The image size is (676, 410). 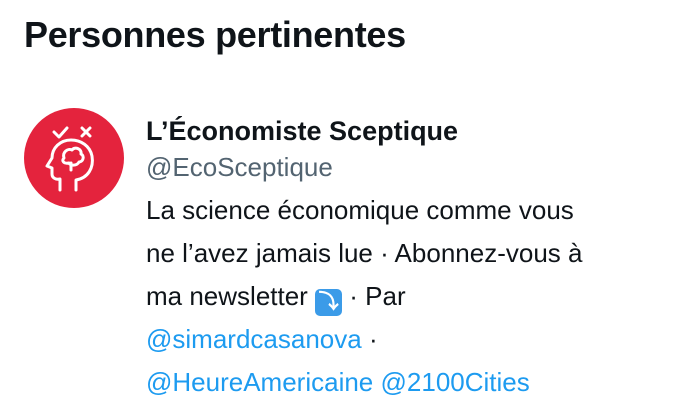 I want to click on bio-text-line1: La science économique comme vous, so click(x=360, y=210).